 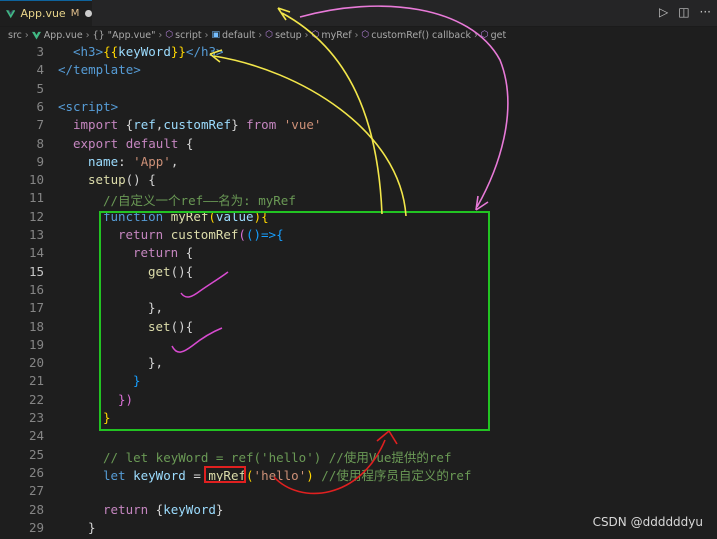 What do you see at coordinates (647, 522) in the screenshot?
I see `watermark: CSDN @ddddddyu` at bounding box center [647, 522].